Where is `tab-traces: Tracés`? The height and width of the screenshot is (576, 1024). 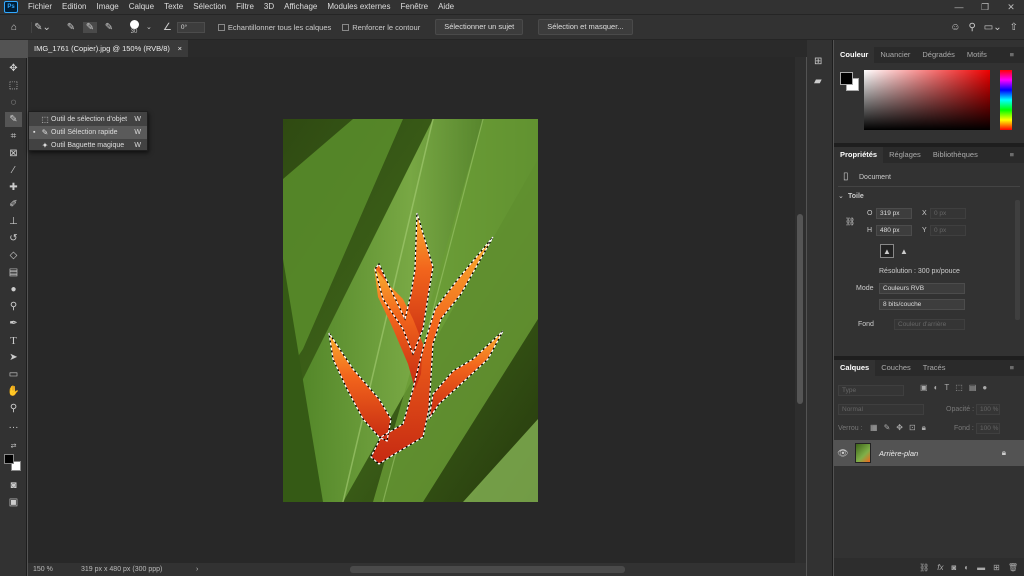 tab-traces: Tracés is located at coordinates (934, 368).